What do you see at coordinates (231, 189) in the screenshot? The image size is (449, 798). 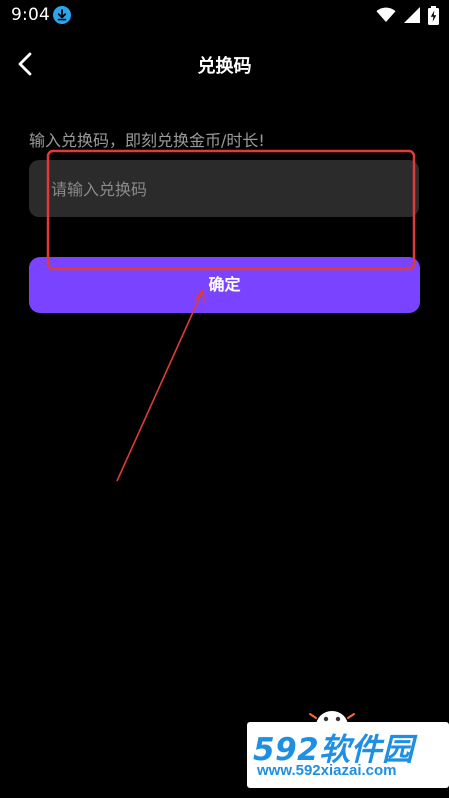 I see `redeem-code-input` at bounding box center [231, 189].